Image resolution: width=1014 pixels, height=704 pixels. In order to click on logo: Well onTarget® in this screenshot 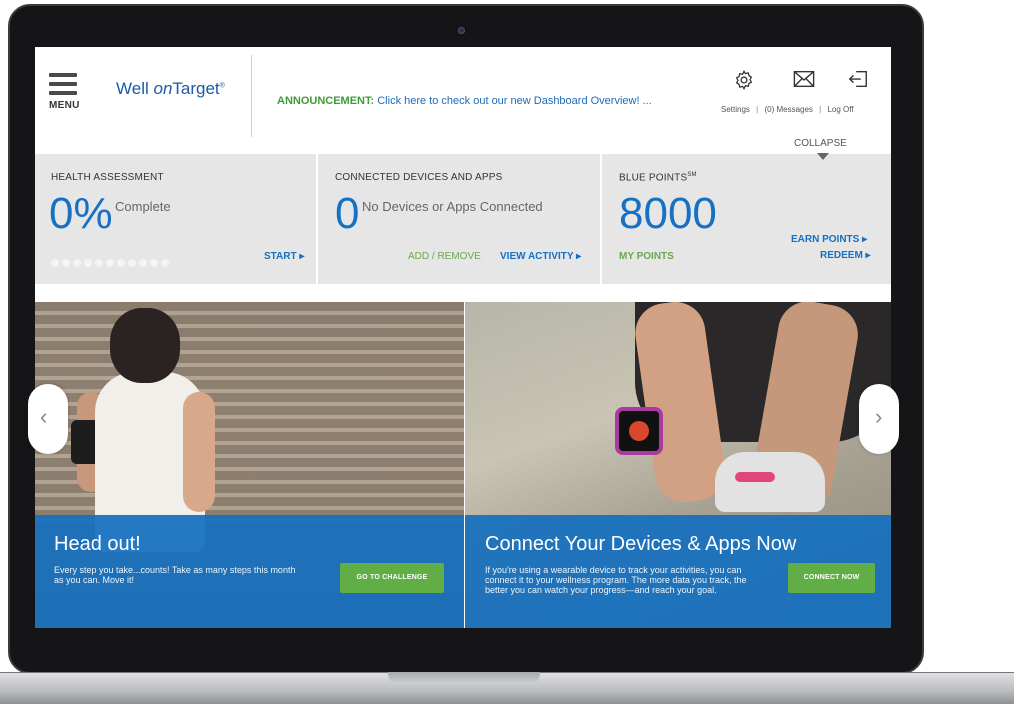, I will do `click(170, 89)`.